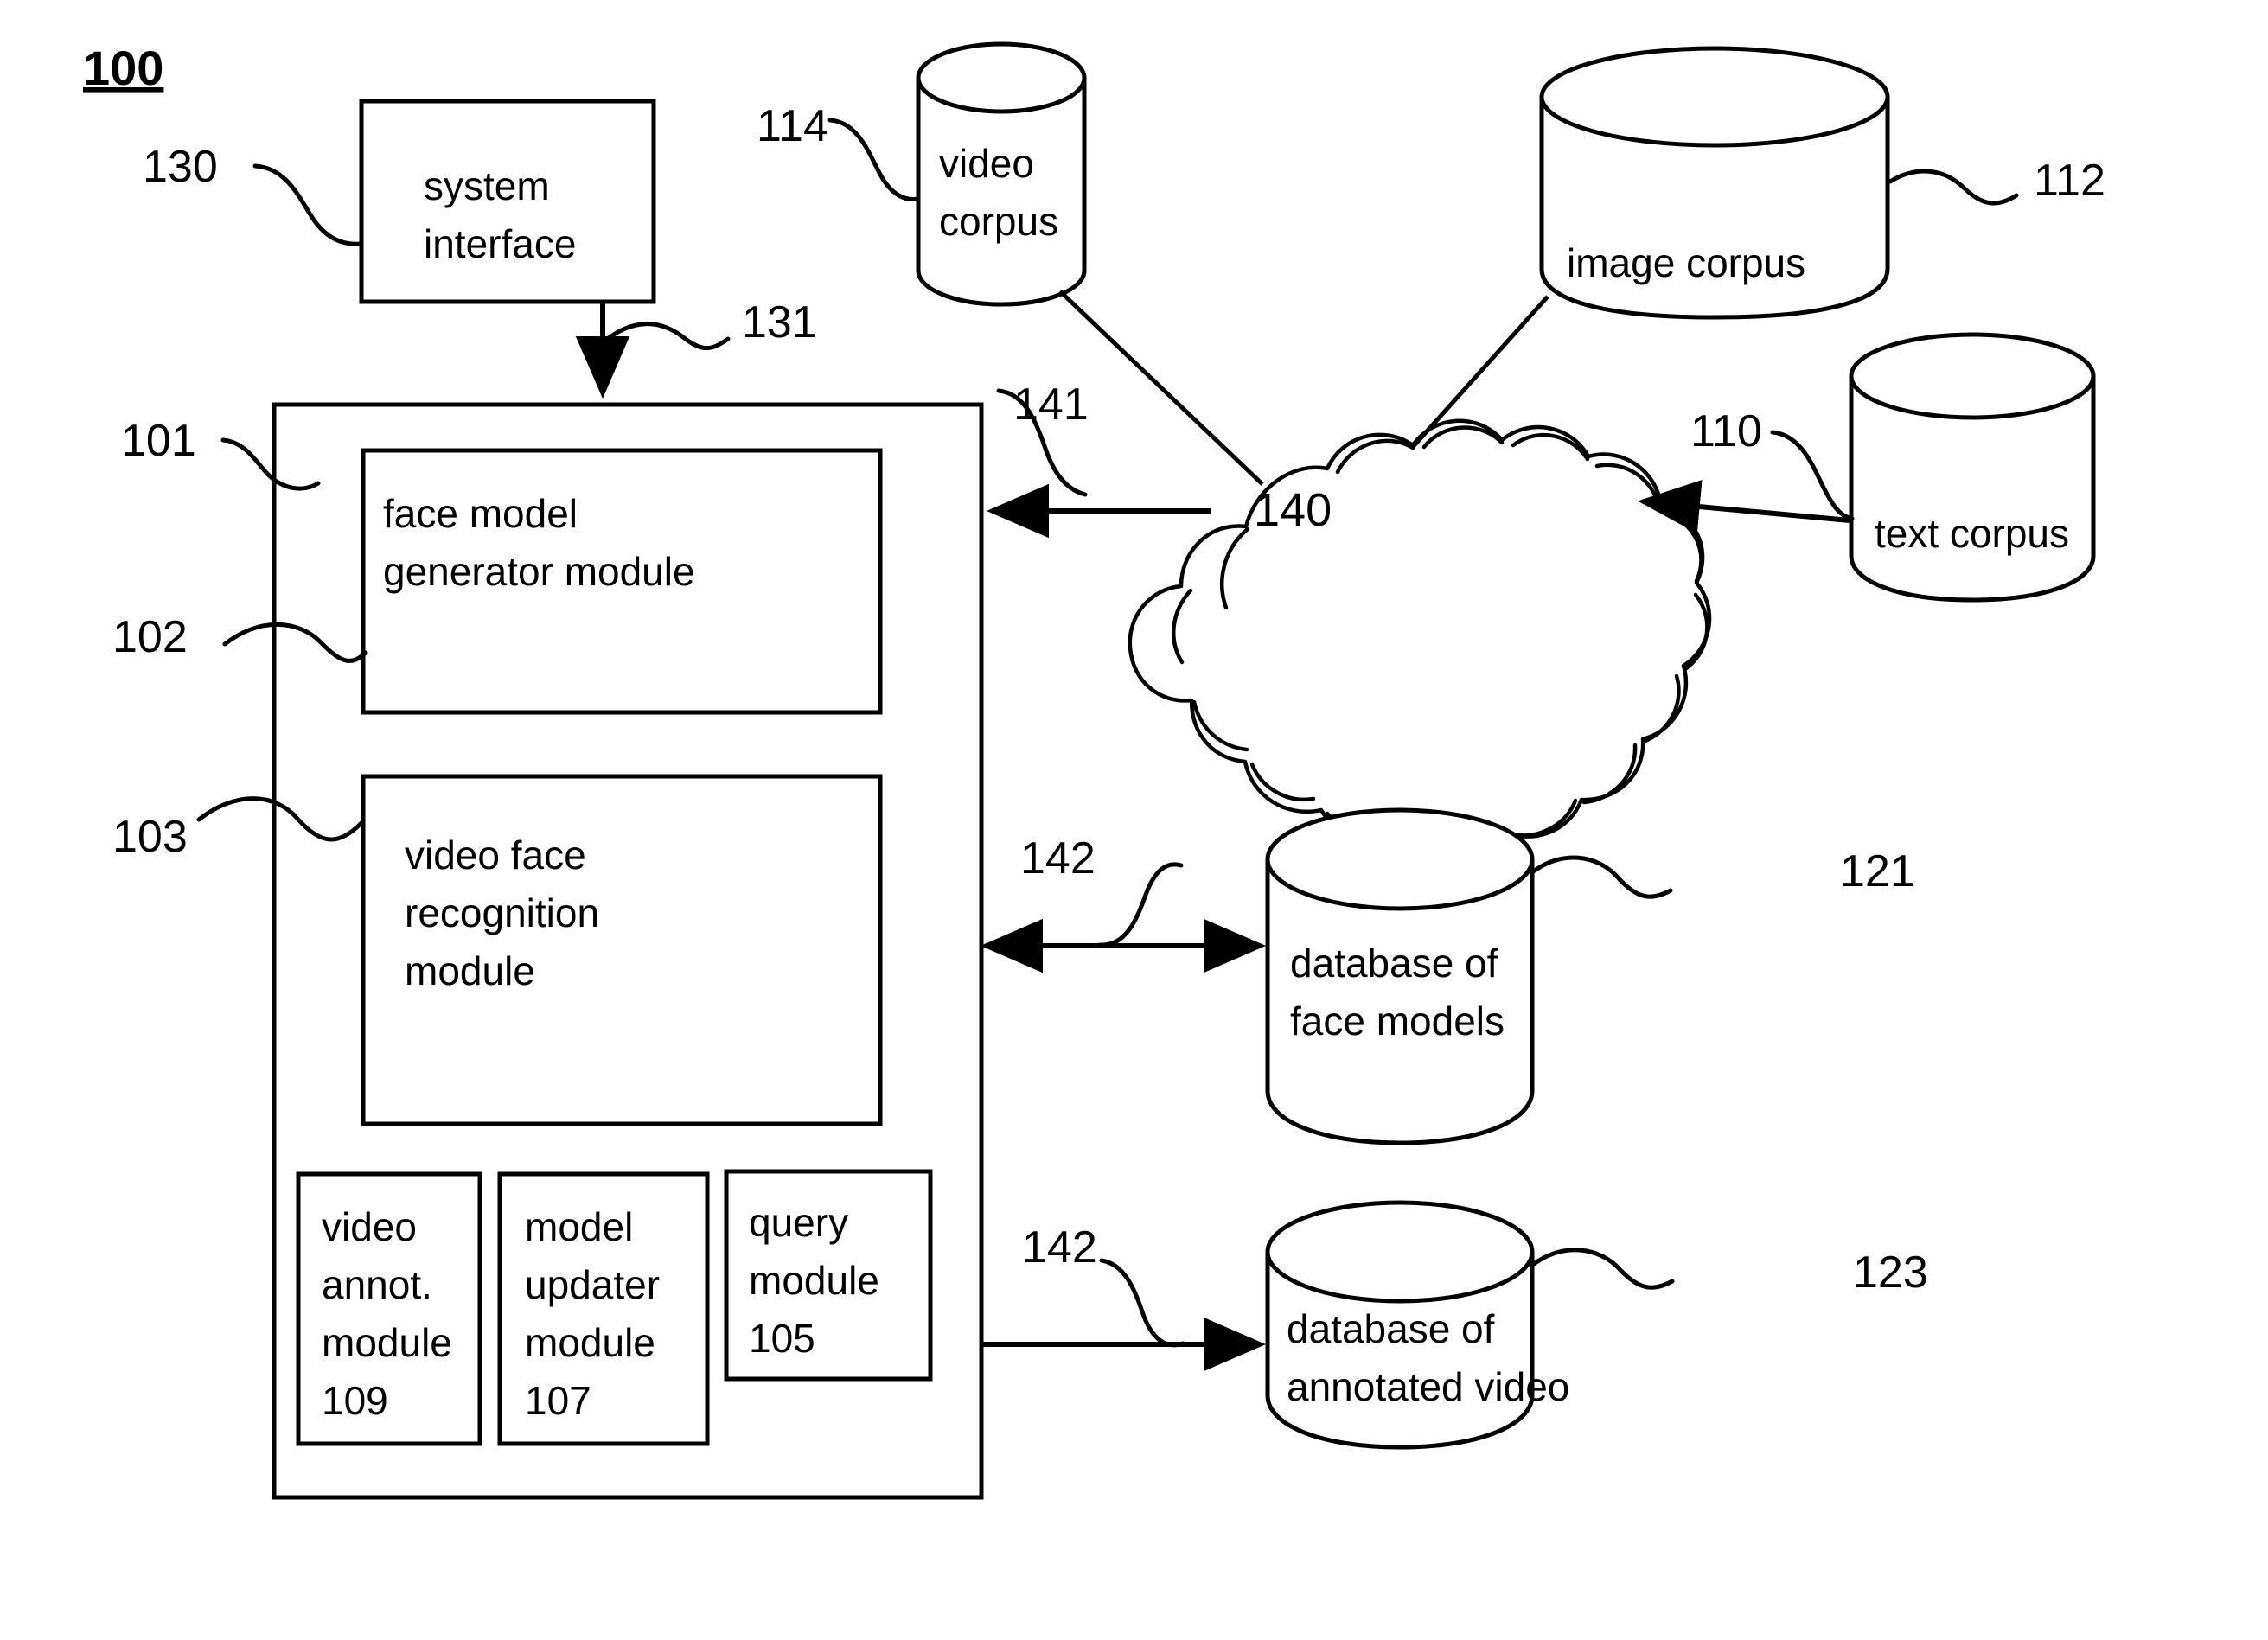 The image size is (2268, 1640). Describe the element at coordinates (793, 126) in the screenshot. I see `ref-114: 114` at that location.